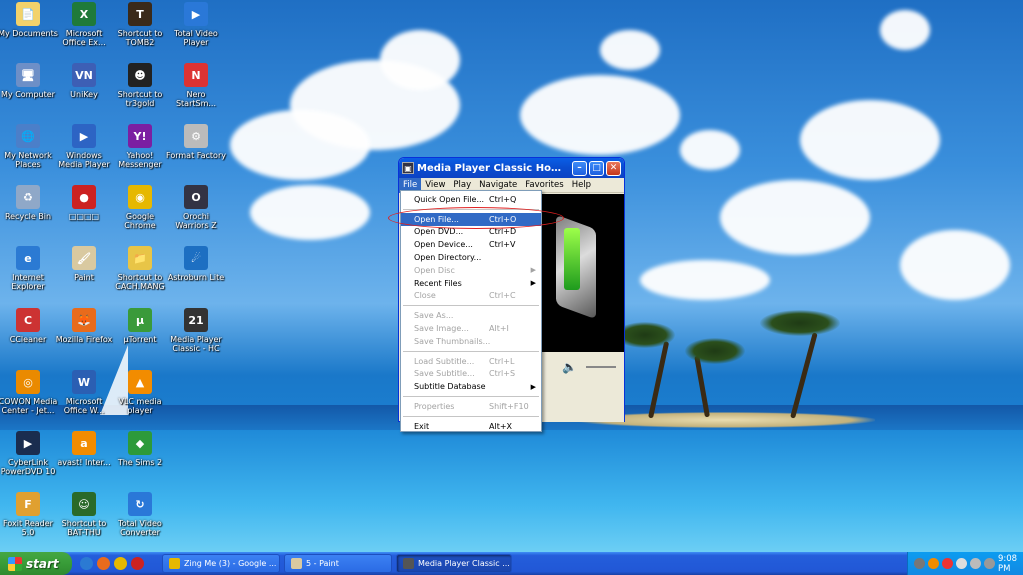  What do you see at coordinates (36, 563) in the screenshot?
I see `start-button: start` at bounding box center [36, 563].